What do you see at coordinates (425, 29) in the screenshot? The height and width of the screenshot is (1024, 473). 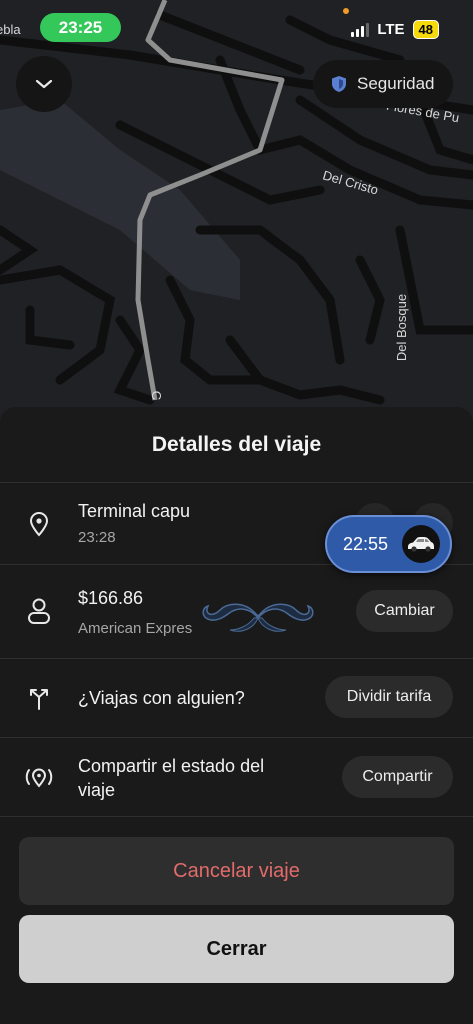 I see `battery-icon: 48` at bounding box center [425, 29].